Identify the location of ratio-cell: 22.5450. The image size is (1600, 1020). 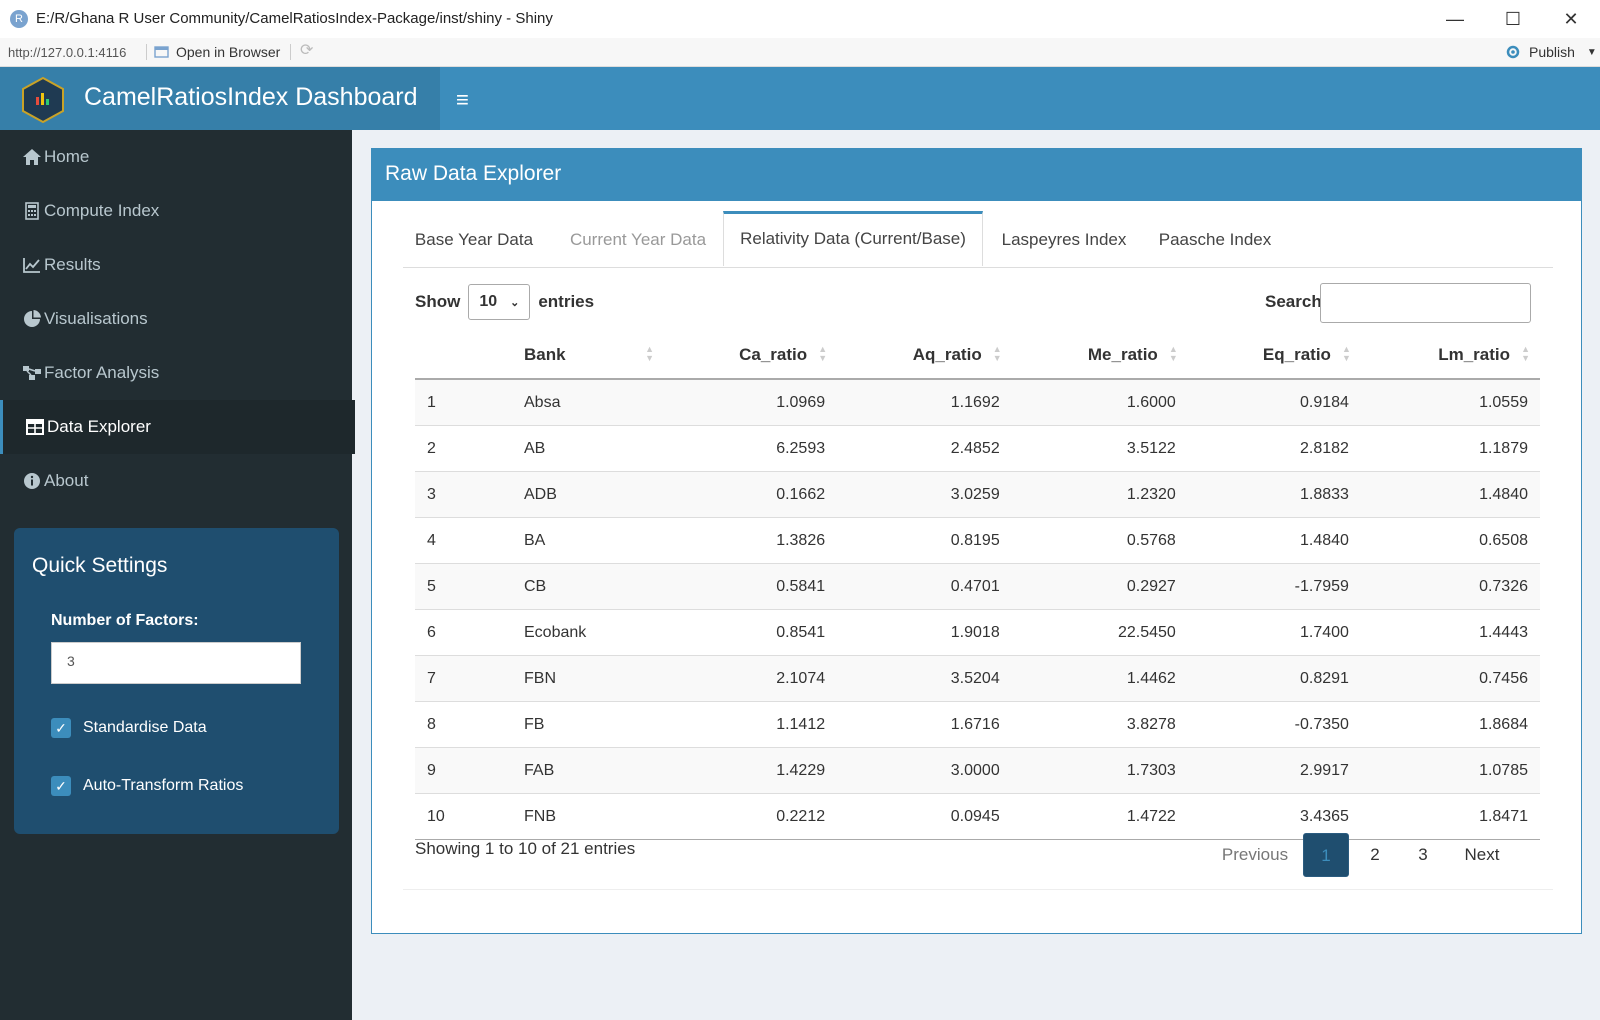
(1099, 632).